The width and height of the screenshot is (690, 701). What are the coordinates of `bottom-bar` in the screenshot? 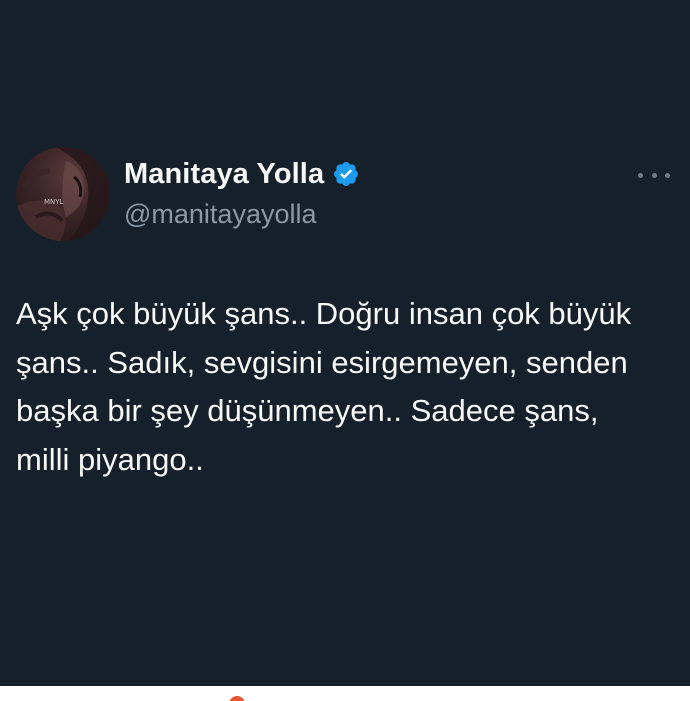 It's located at (345, 693).